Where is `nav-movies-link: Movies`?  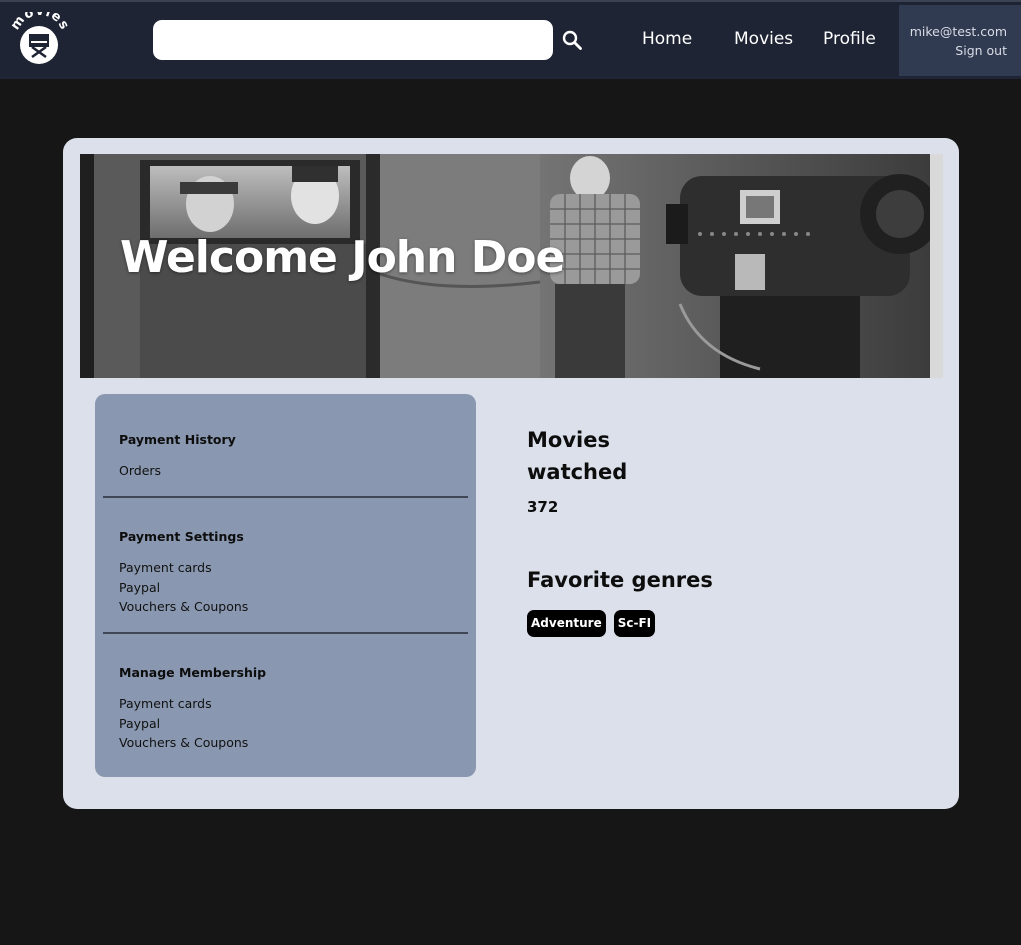 nav-movies-link: Movies is located at coordinates (763, 39).